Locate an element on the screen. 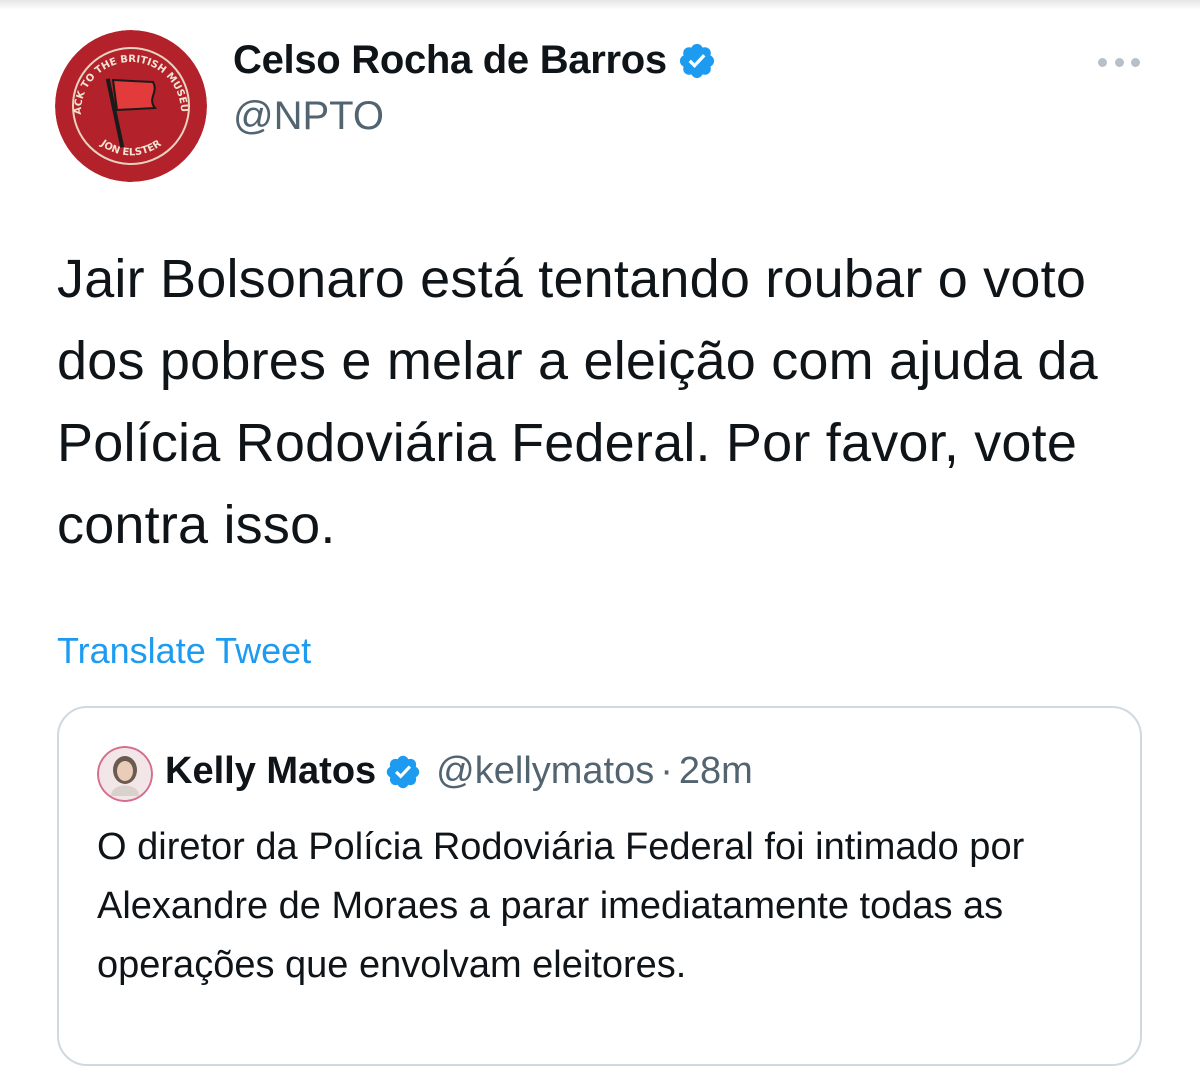 The width and height of the screenshot is (1200, 1066). author-handle: @NPTO is located at coordinates (308, 116).